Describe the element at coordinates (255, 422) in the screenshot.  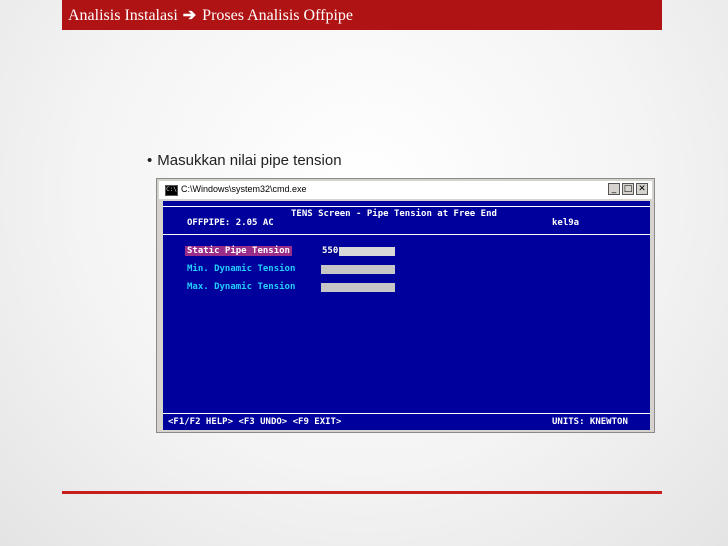
I see `function-key-help: <F1/F2 HELP> <F3 UNDO> <F9 EXIT>` at that location.